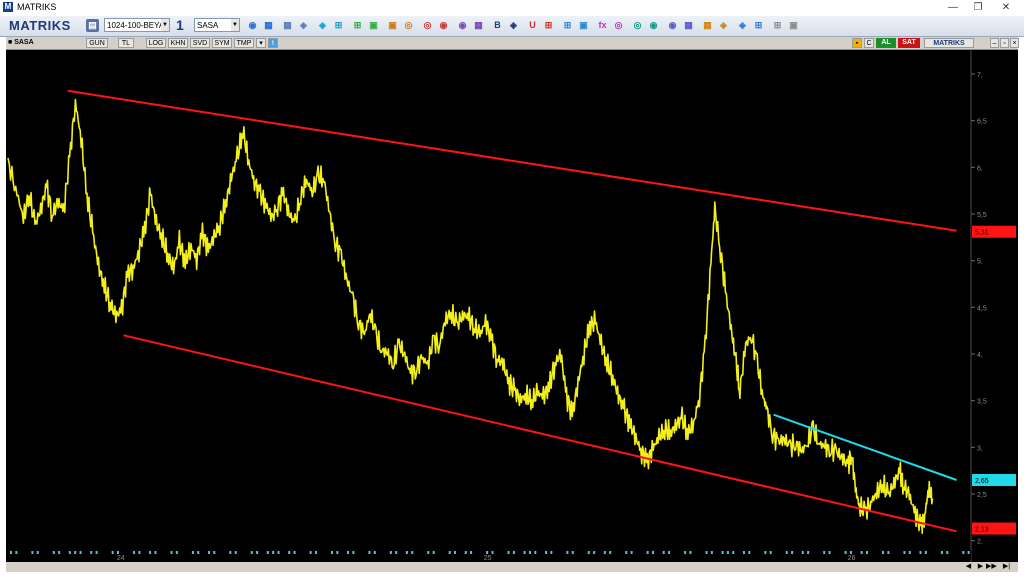 The width and height of the screenshot is (1024, 576). I want to click on minimize-chart-button: –, so click(994, 43).